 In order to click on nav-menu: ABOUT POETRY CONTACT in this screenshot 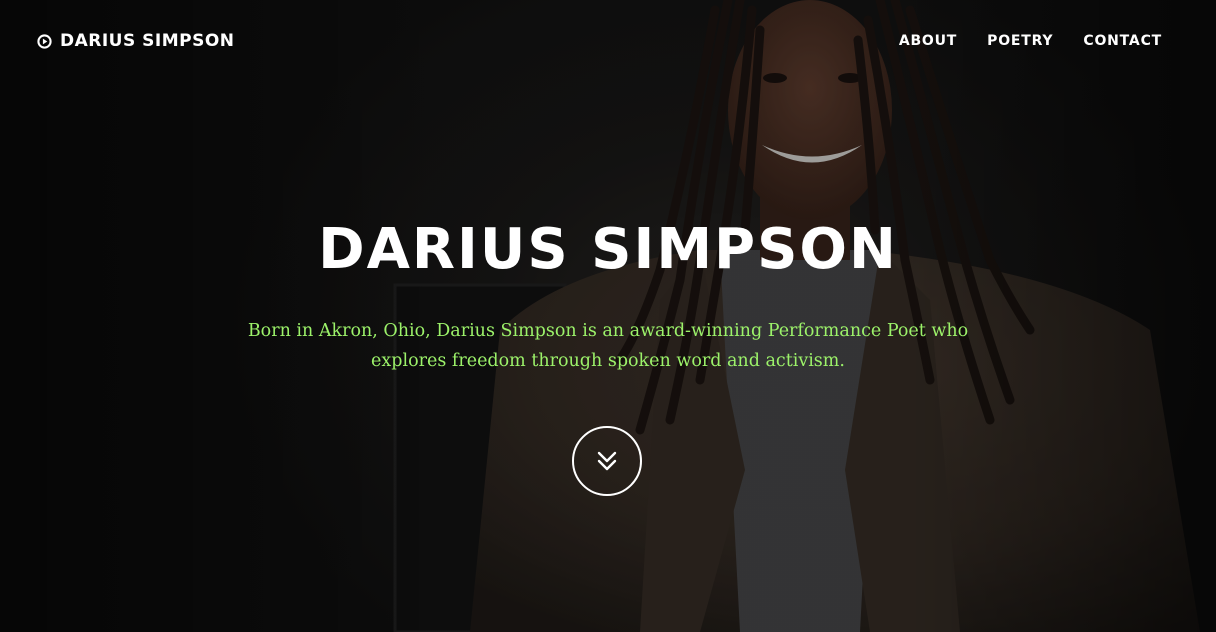, I will do `click(1030, 41)`.